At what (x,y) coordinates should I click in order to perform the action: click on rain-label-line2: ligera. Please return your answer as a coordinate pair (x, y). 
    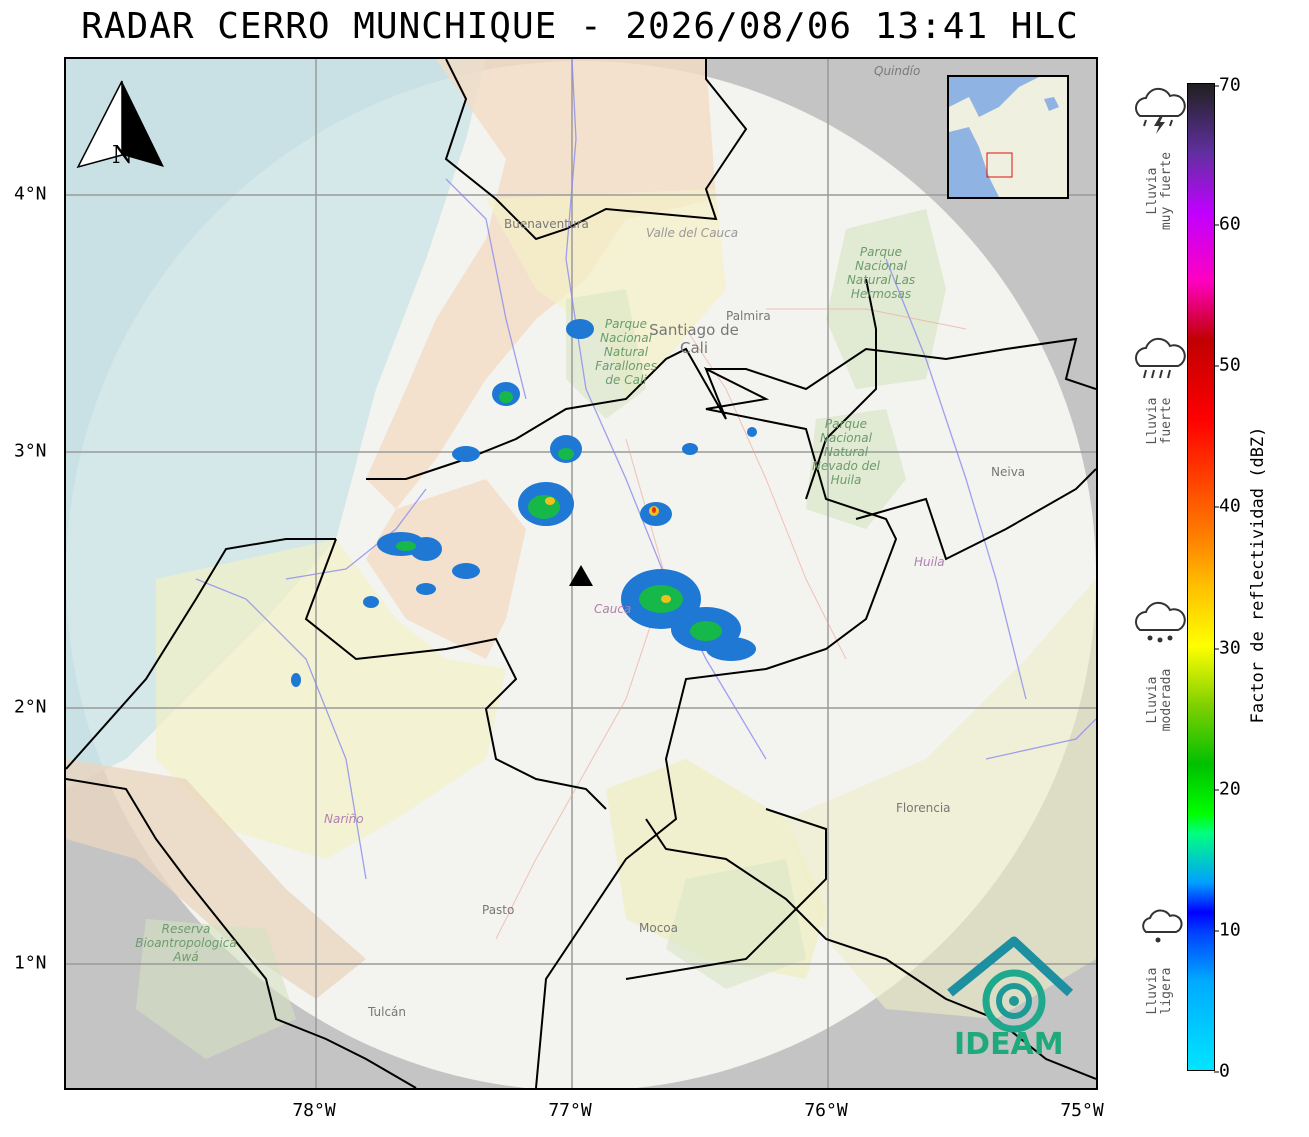
    Looking at the image, I should click on (1166, 991).